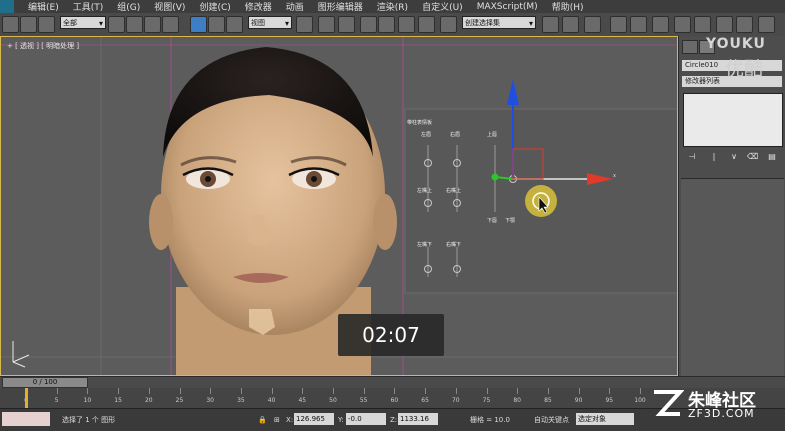 The width and height of the screenshot is (785, 431). I want to click on z-label: Z:, so click(394, 420).